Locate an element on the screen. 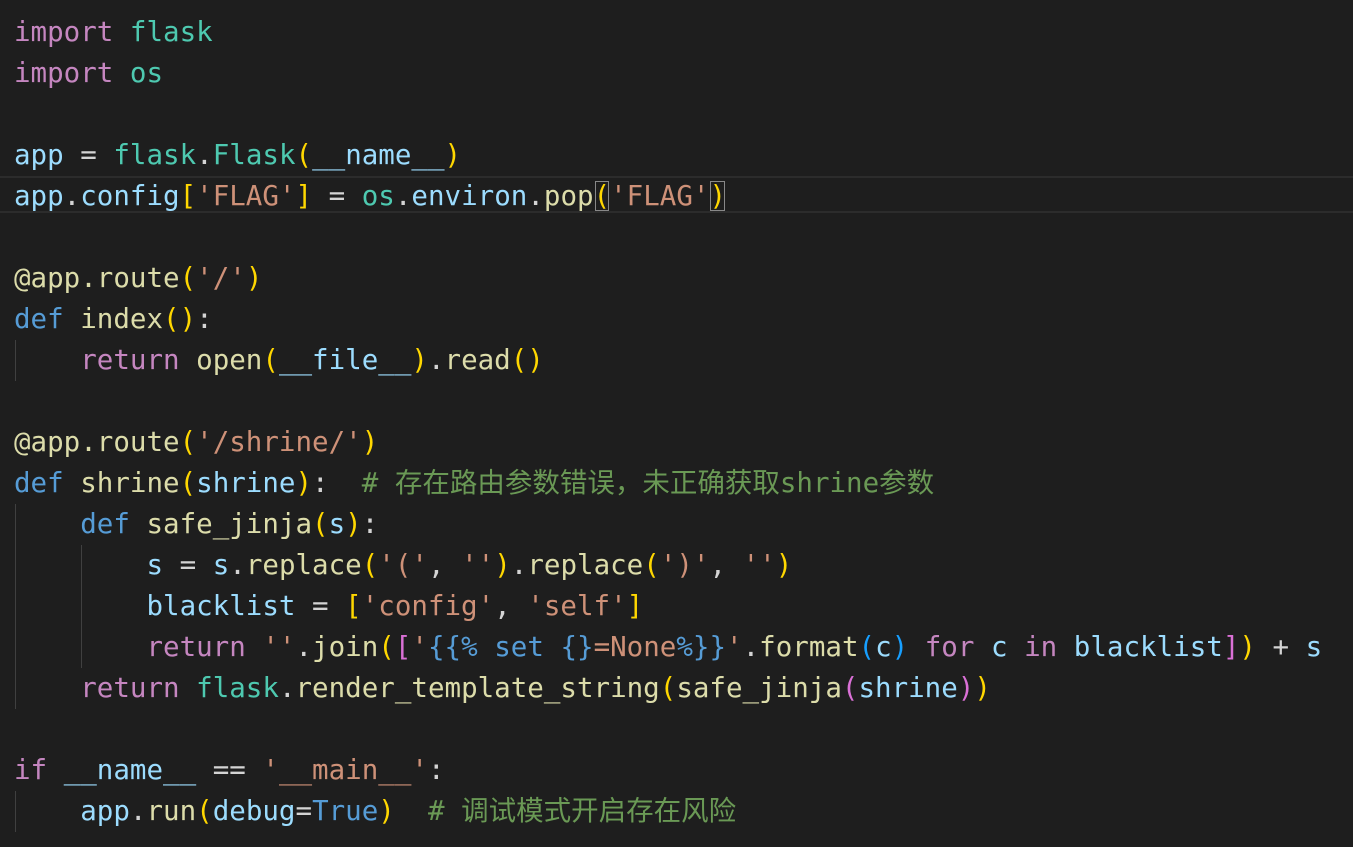 This screenshot has height=847, width=1353. code-line-13: def safe_jinja(s): is located at coordinates (196, 524).